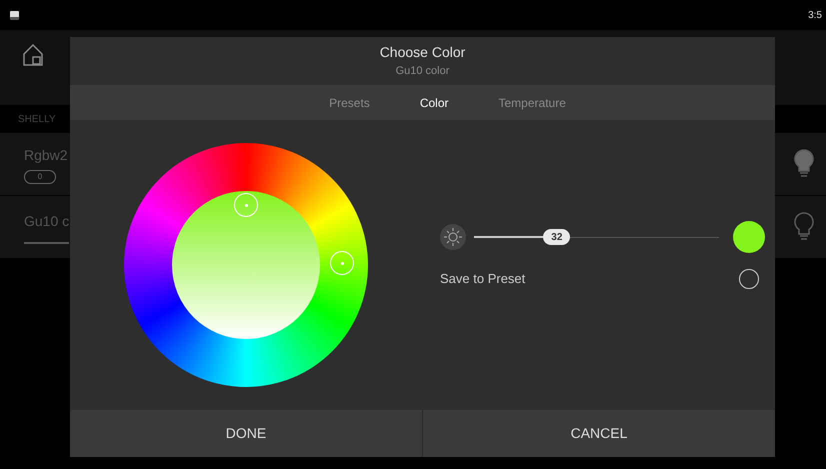 The width and height of the screenshot is (826, 469). I want to click on device-name: Rgbw2, so click(46, 155).